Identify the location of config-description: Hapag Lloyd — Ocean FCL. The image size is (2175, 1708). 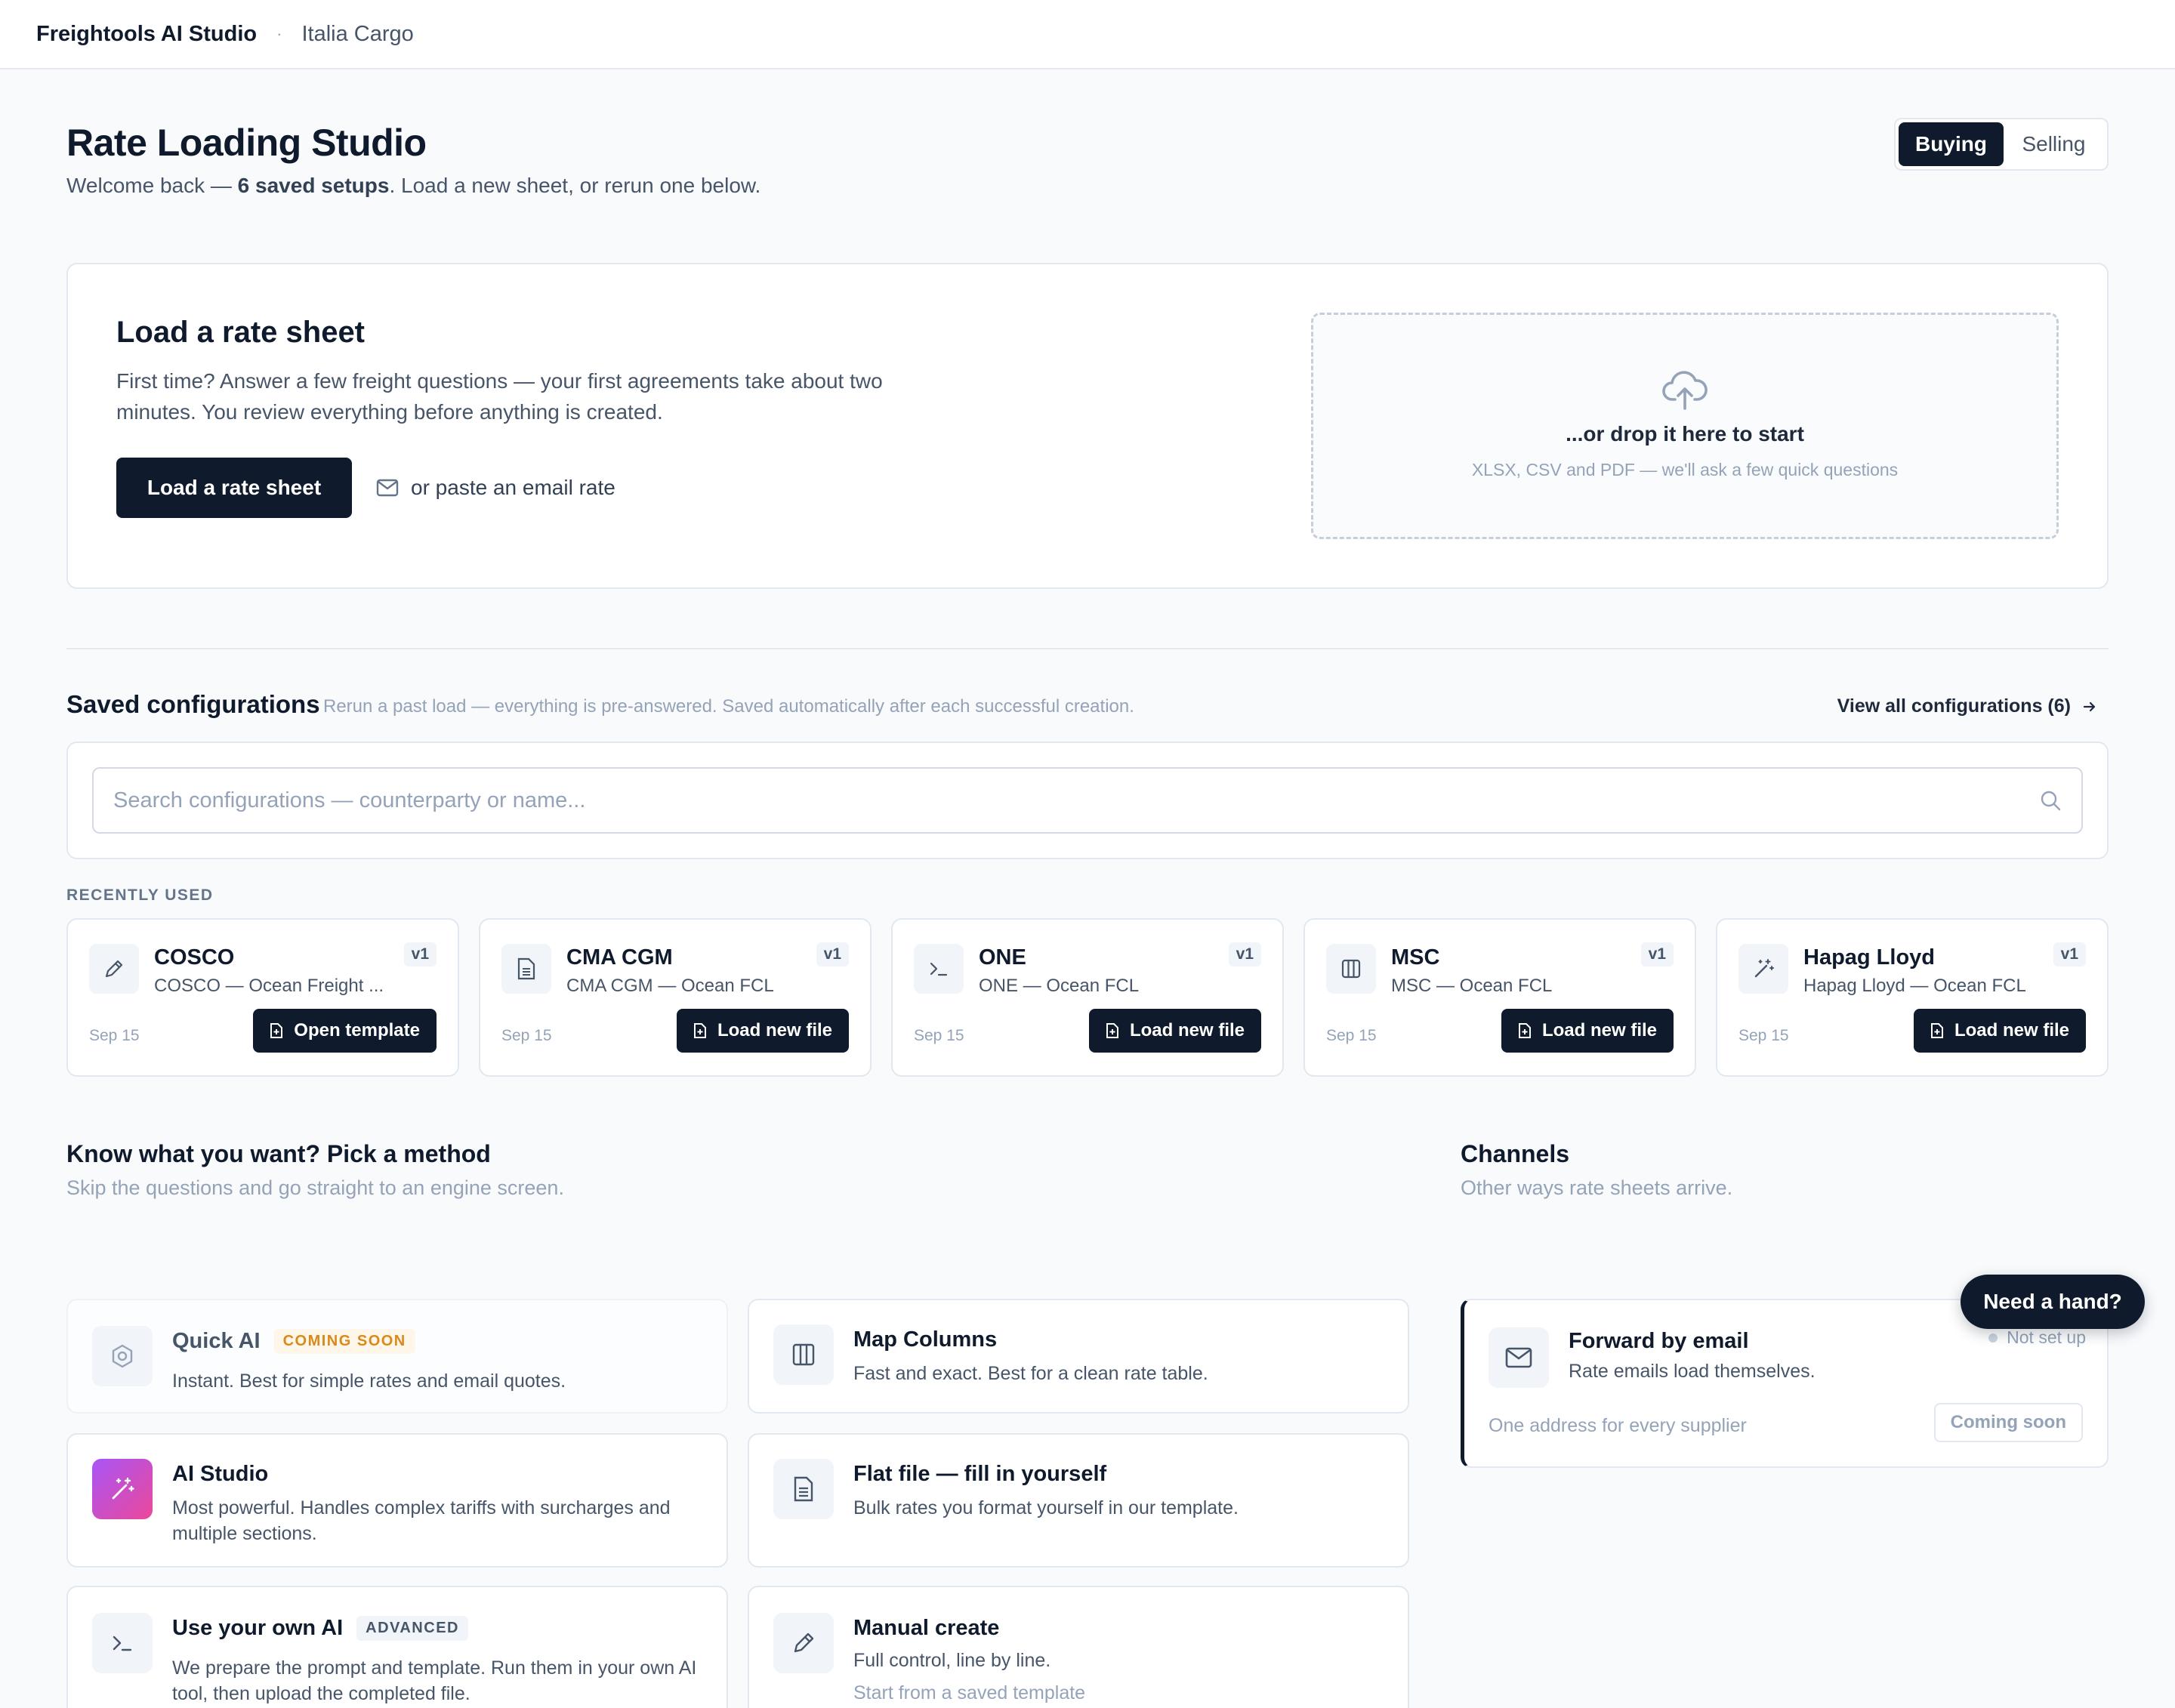
(1914, 986).